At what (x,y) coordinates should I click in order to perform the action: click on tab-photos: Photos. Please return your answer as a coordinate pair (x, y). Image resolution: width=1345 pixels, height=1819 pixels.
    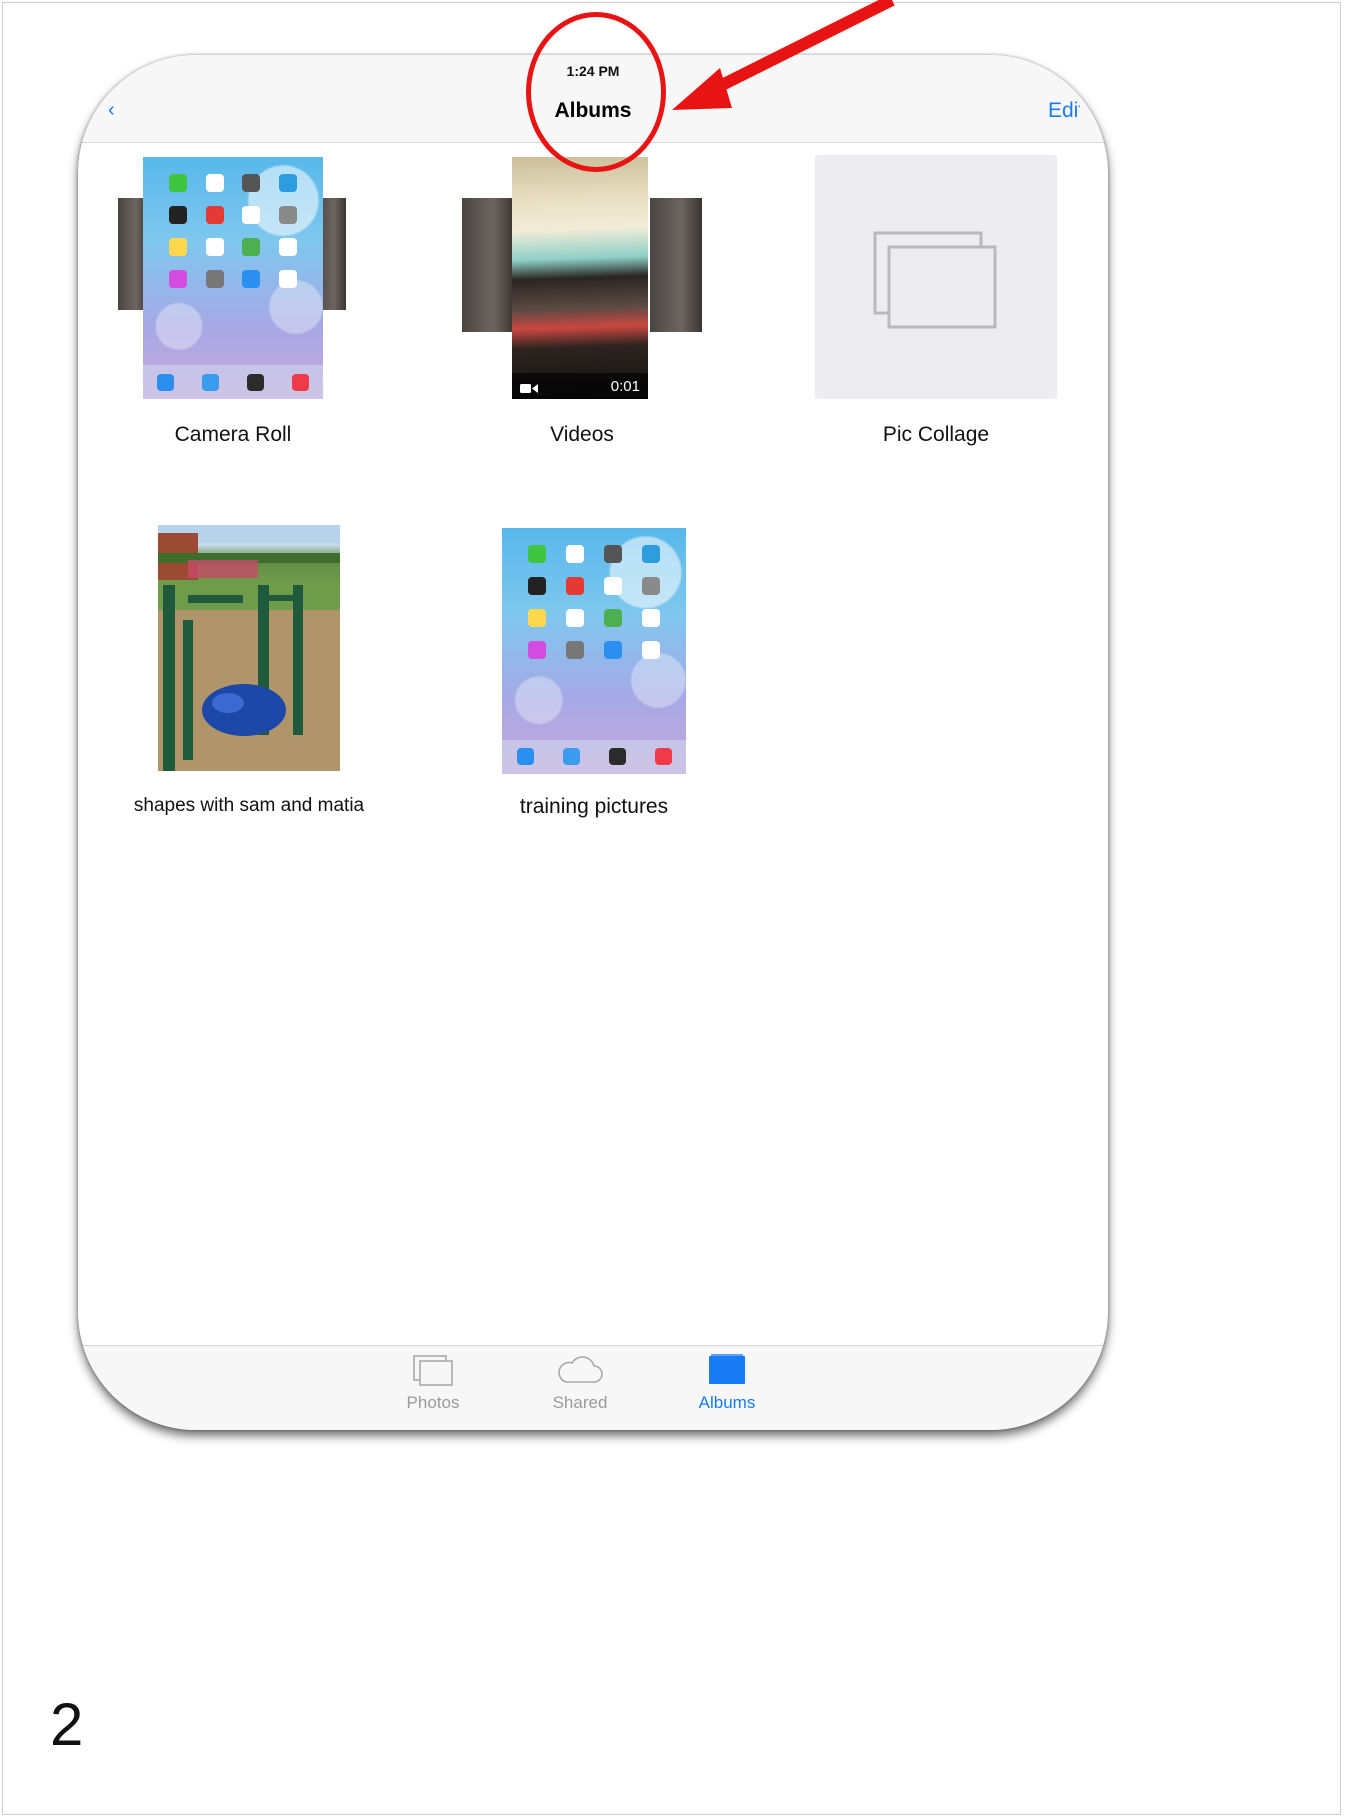
    Looking at the image, I should click on (433, 1383).